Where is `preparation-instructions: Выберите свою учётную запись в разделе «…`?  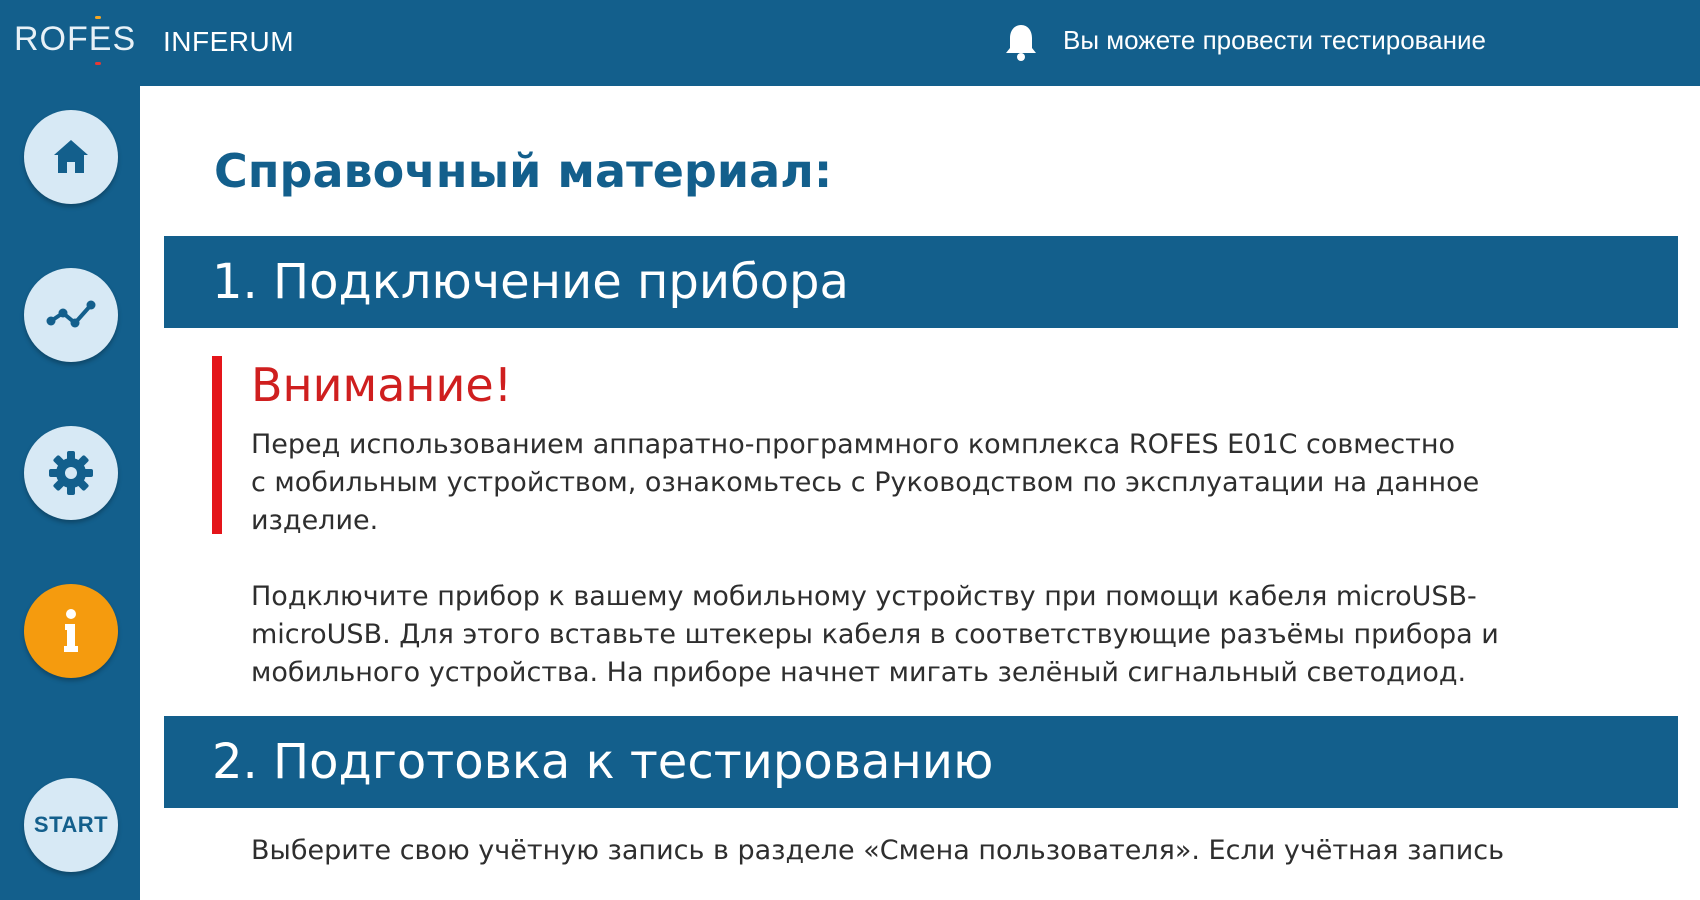
preparation-instructions: Выберите свою учётную запись в разделе «… is located at coordinates (961, 851).